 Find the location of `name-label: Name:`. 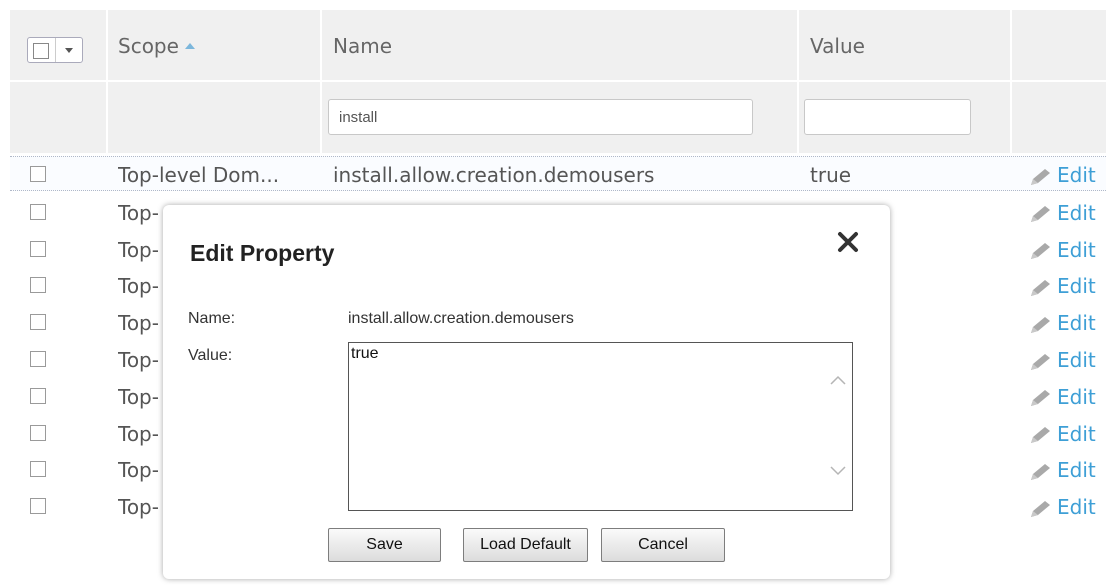

name-label: Name: is located at coordinates (212, 318).